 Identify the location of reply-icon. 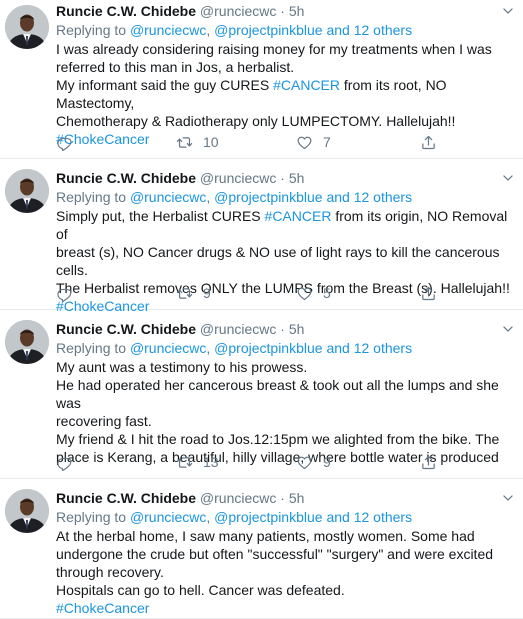
(64, 142).